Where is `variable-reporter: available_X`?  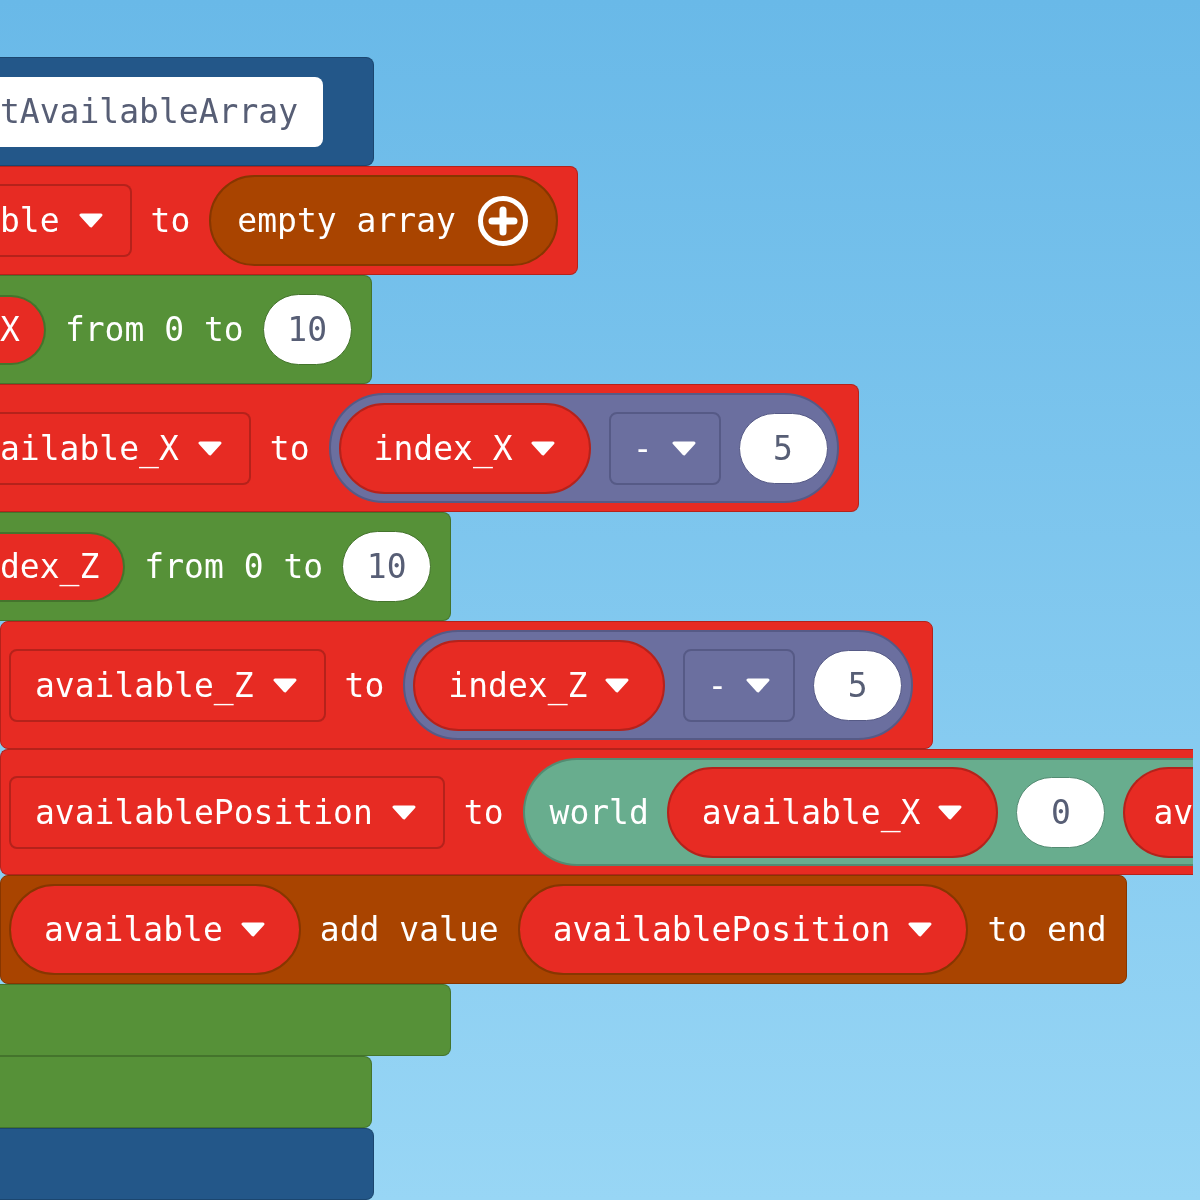 variable-reporter: available_X is located at coordinates (832, 812).